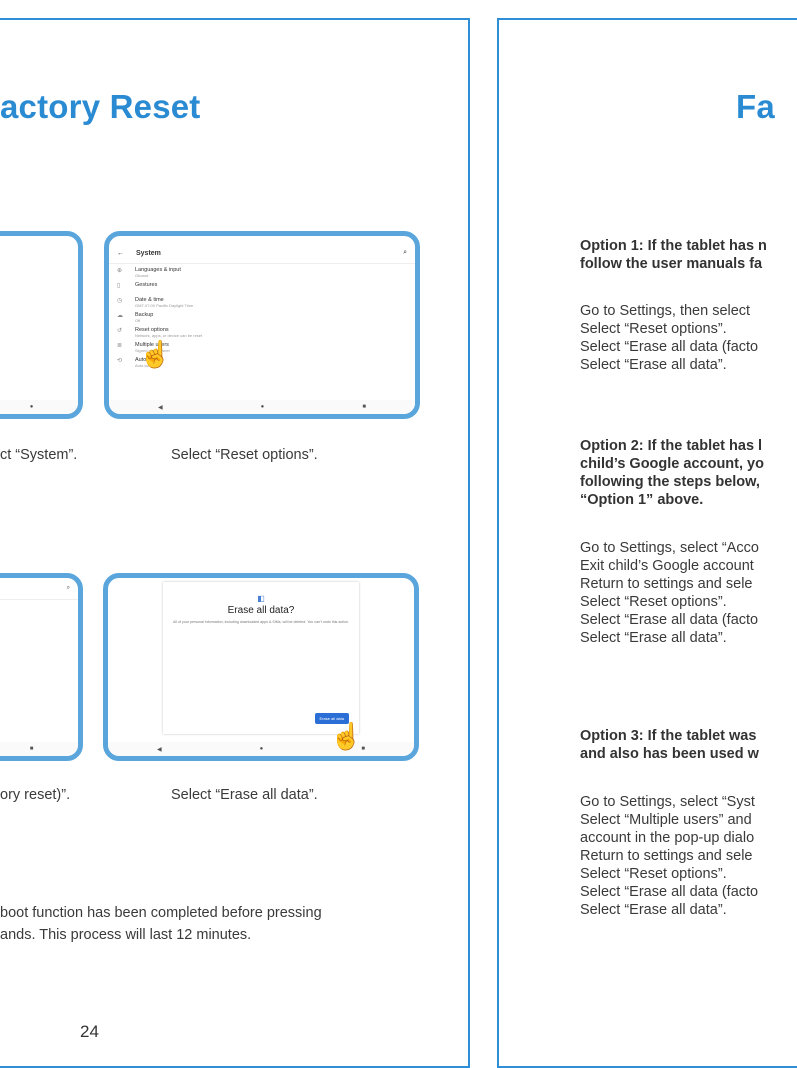 Image resolution: width=797 pixels, height=1068 pixels. What do you see at coordinates (120, 316) in the screenshot?
I see `cloud-icon: ☁` at bounding box center [120, 316].